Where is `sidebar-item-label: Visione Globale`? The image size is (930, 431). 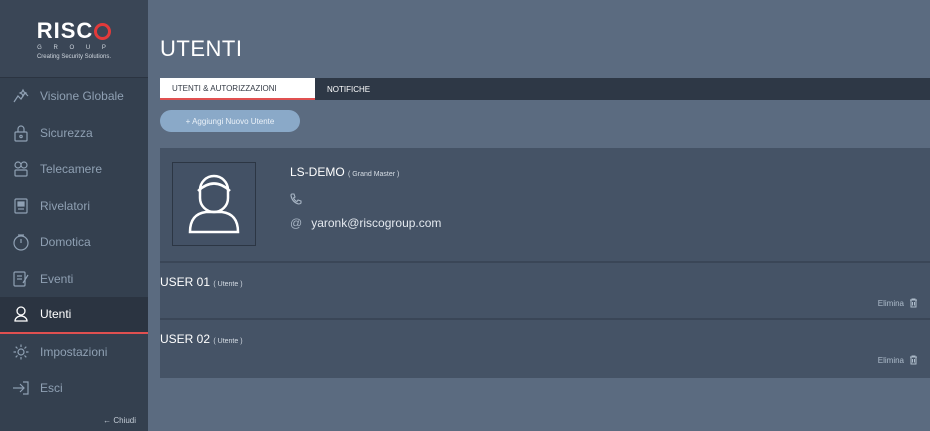
sidebar-item-label: Visione Globale is located at coordinates (82, 96).